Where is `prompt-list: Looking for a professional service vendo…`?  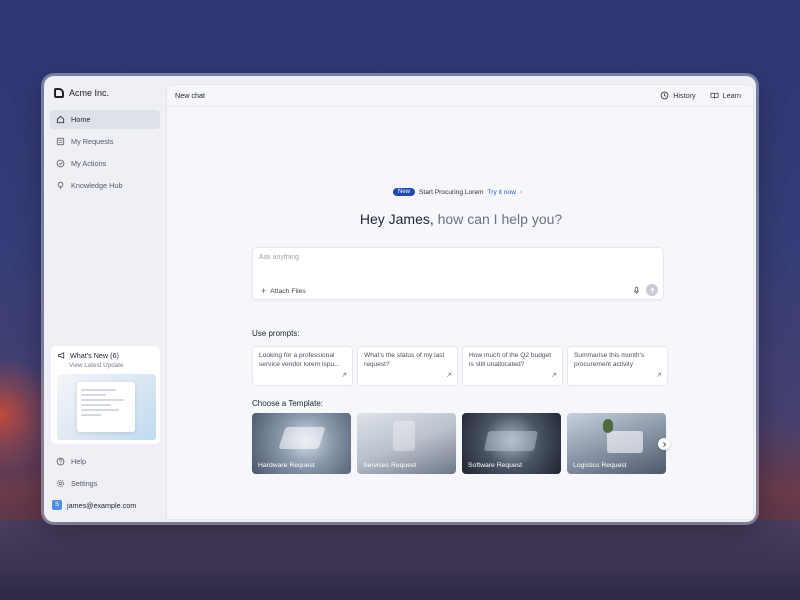
prompt-list: Looking for a professional service vendo… is located at coordinates (460, 366).